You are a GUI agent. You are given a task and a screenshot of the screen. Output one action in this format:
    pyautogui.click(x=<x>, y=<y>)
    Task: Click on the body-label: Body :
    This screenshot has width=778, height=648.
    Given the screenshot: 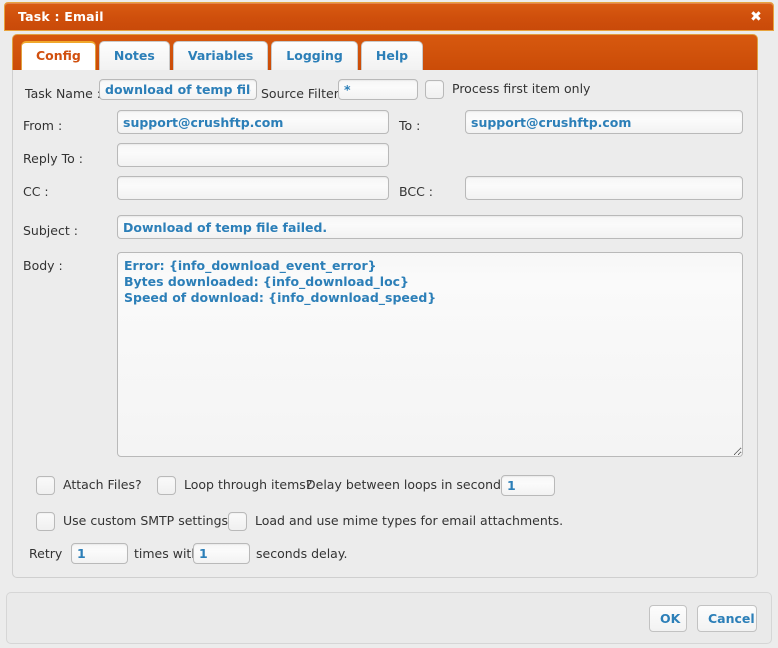 What is the action you would take?
    pyautogui.click(x=43, y=265)
    